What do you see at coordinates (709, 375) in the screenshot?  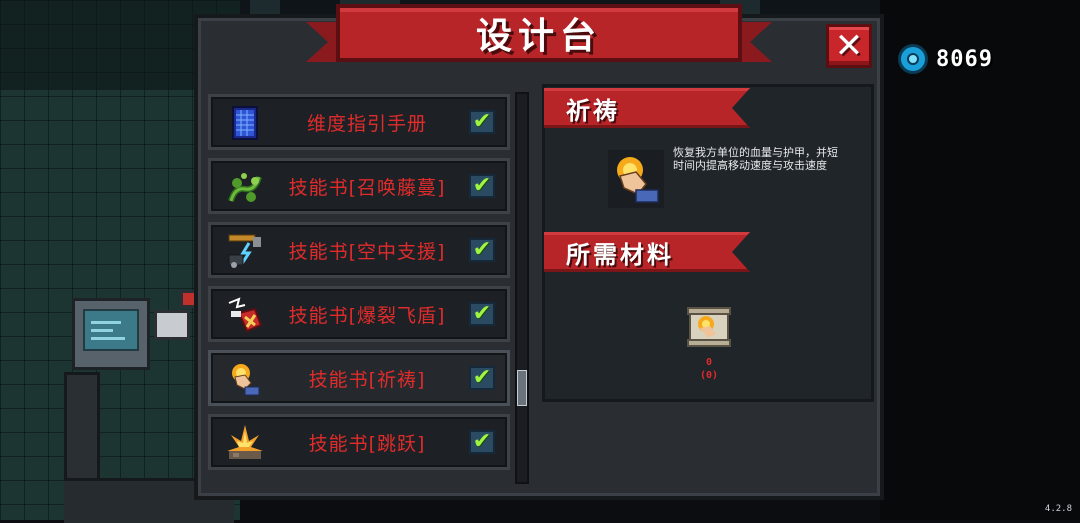 I see `material-have: (0)` at bounding box center [709, 375].